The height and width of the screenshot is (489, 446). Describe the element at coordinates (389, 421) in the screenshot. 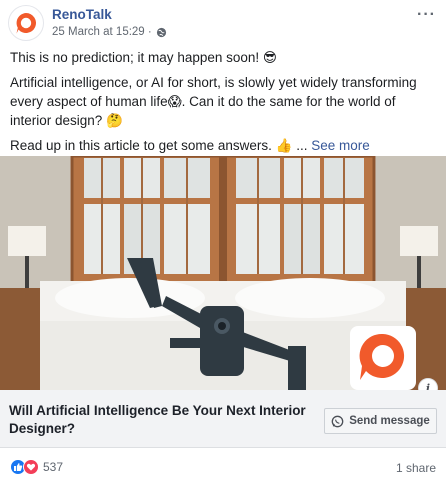

I see `send-message-label: Send message` at that location.